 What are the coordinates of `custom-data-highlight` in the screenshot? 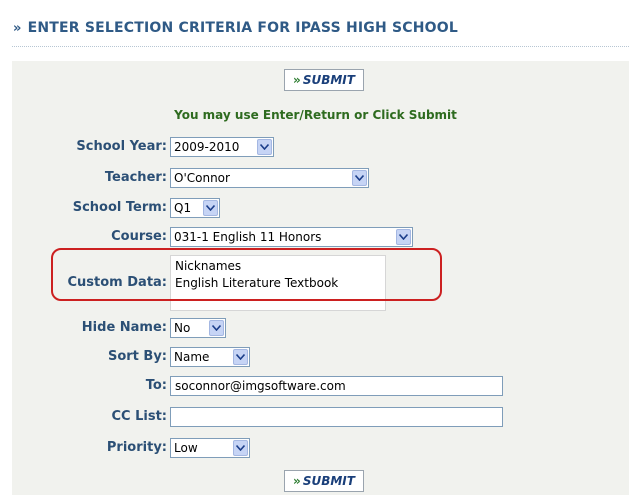 It's located at (246, 274).